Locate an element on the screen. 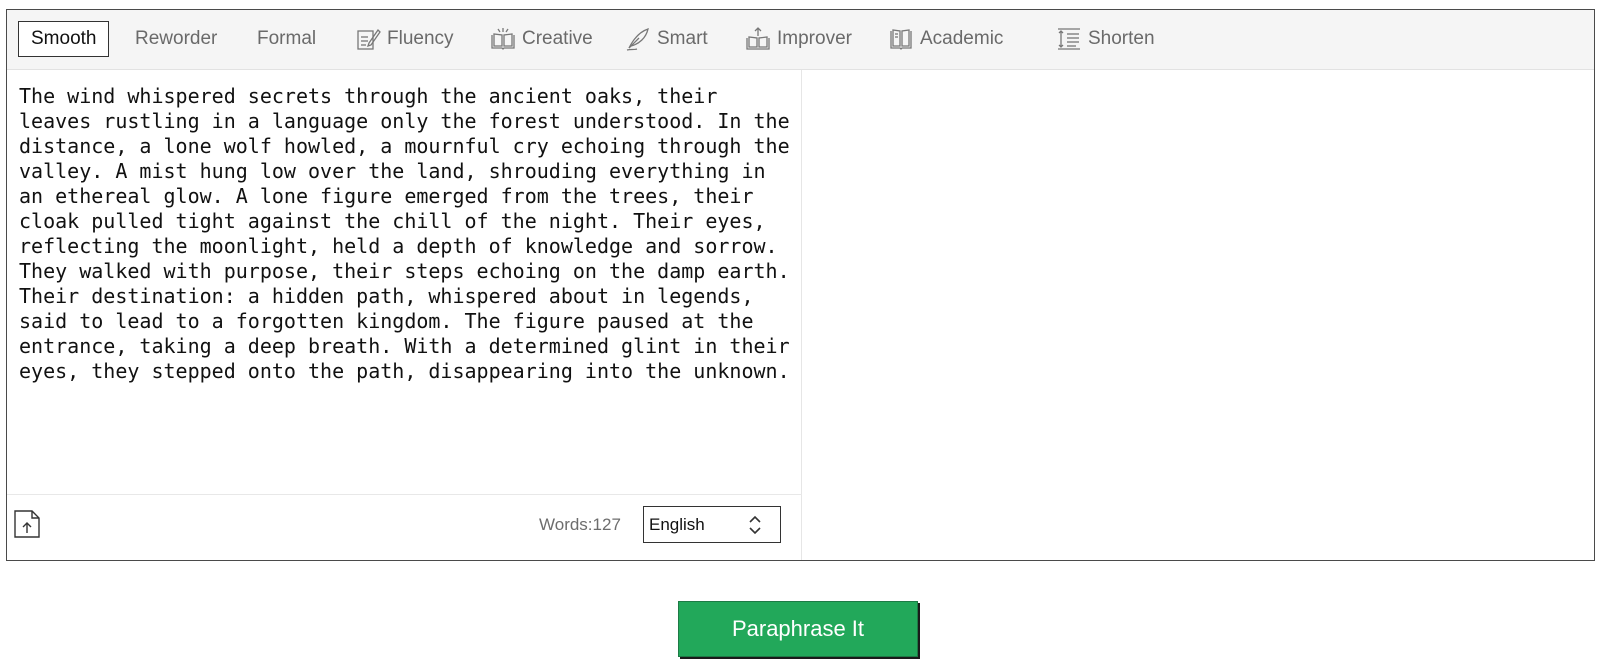  tab-fluency: Fluency is located at coordinates (404, 39).